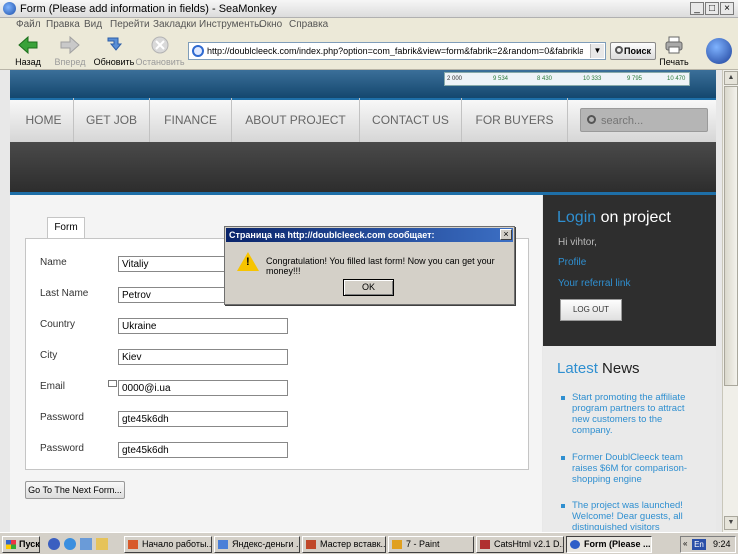  I want to click on scroll-down-icon: ▼, so click(731, 523).